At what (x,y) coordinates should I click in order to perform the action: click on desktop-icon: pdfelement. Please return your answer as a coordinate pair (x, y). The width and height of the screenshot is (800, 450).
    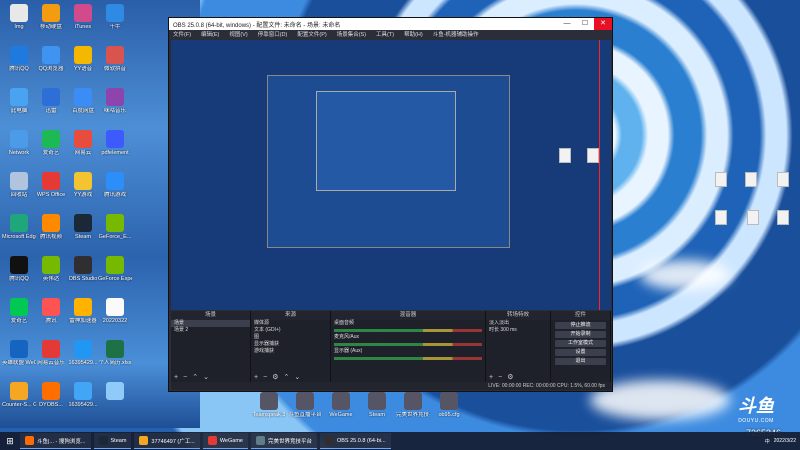
    Looking at the image, I should click on (115, 143).